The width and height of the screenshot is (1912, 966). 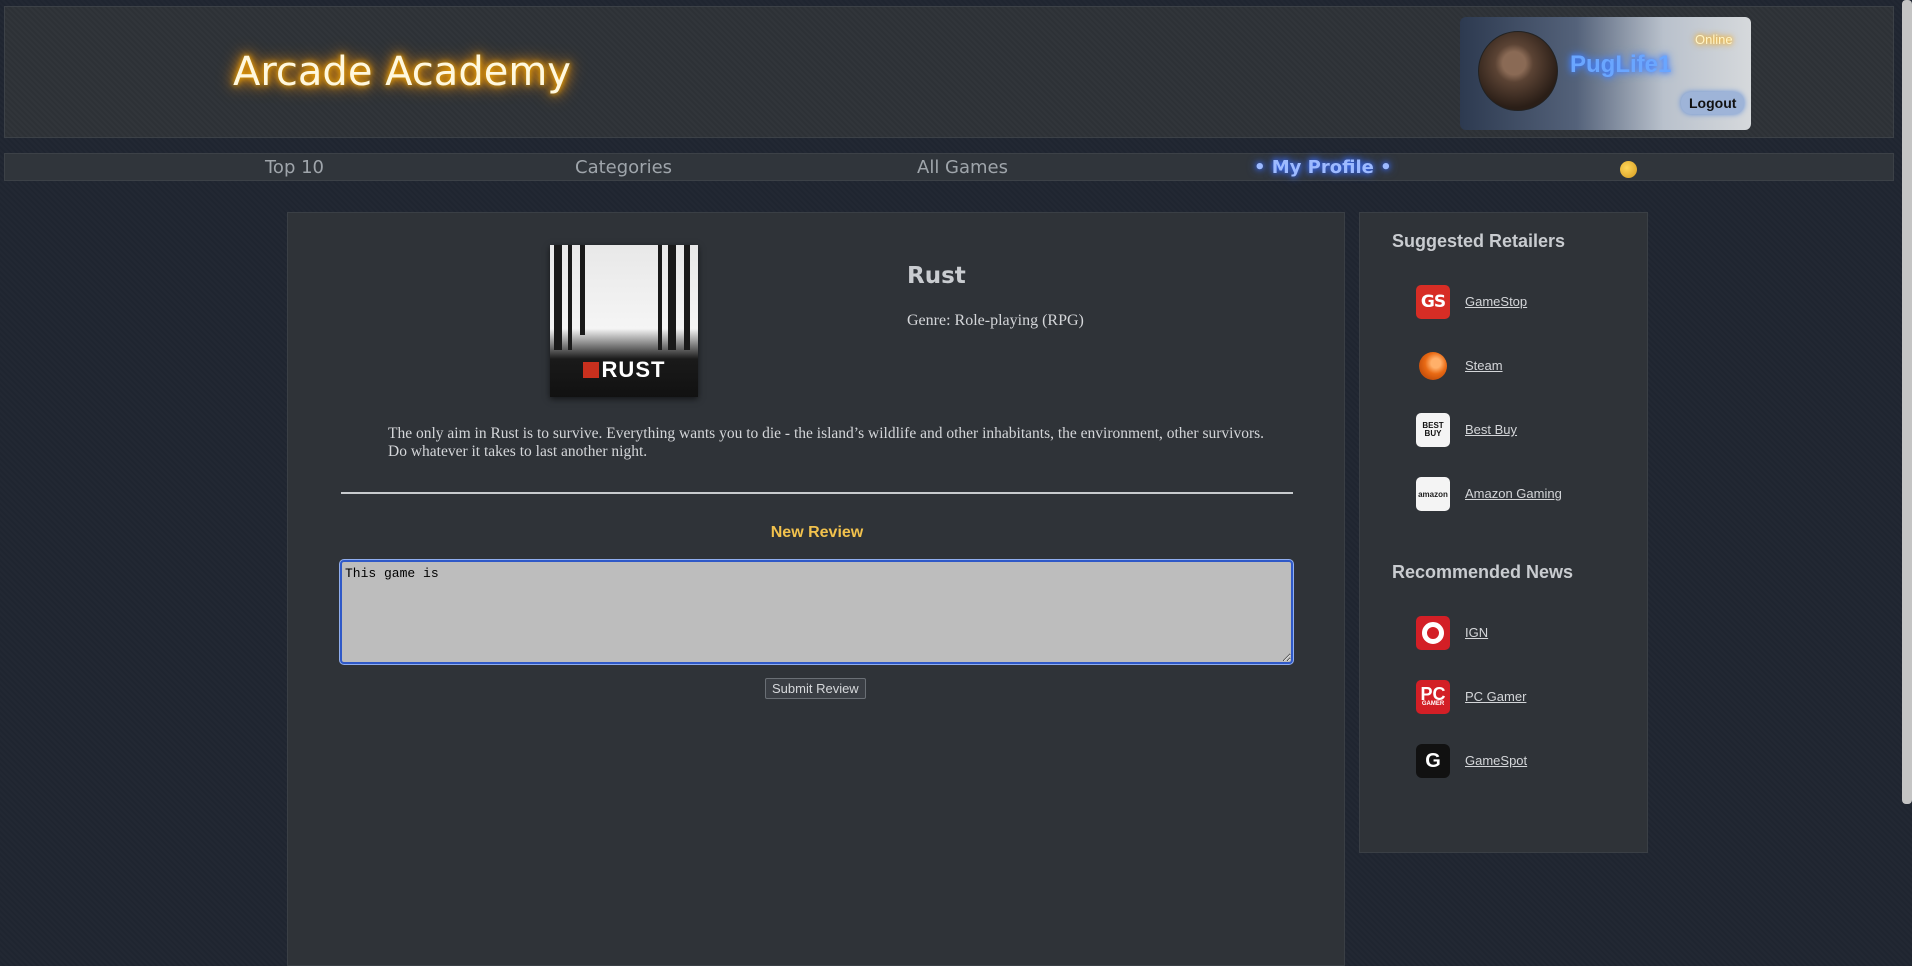 I want to click on retailer-link: Steam, so click(x=1484, y=365).